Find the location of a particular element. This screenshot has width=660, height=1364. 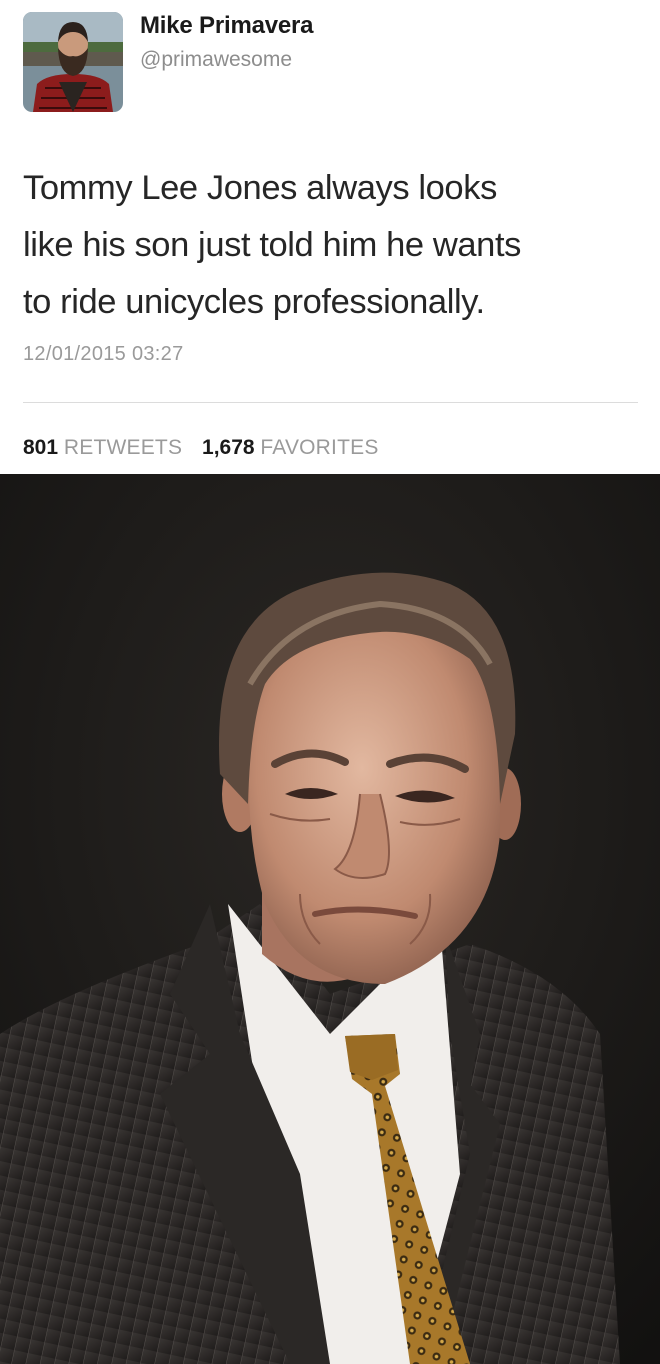

retweets-stat: 801 RETWEETS is located at coordinates (112, 447).